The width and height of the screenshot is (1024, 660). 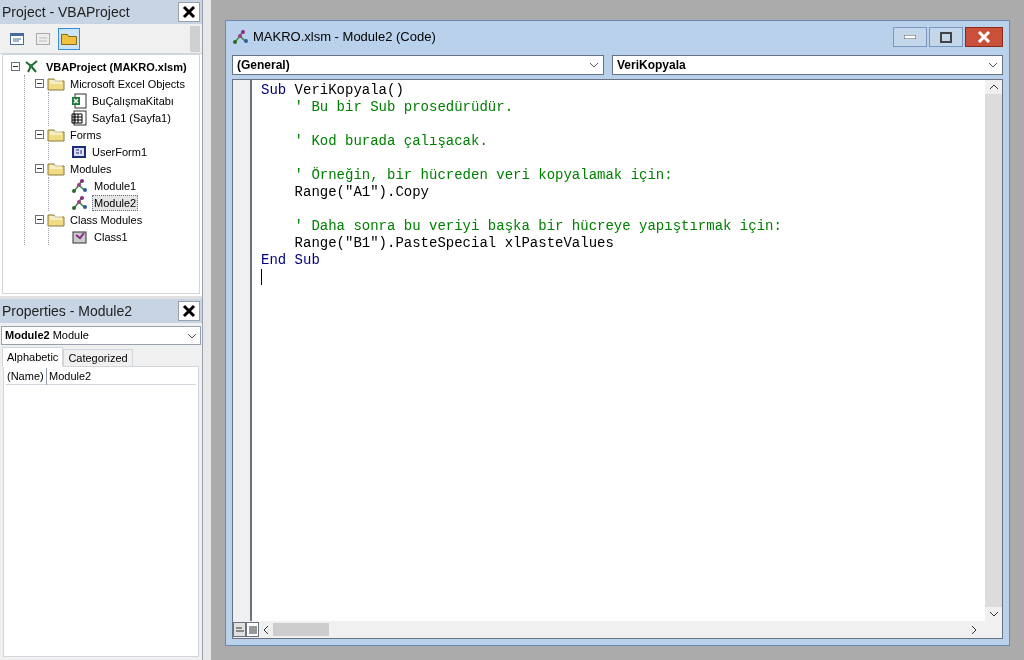 I want to click on panel-title: Project - VBAProject, so click(x=66, y=12).